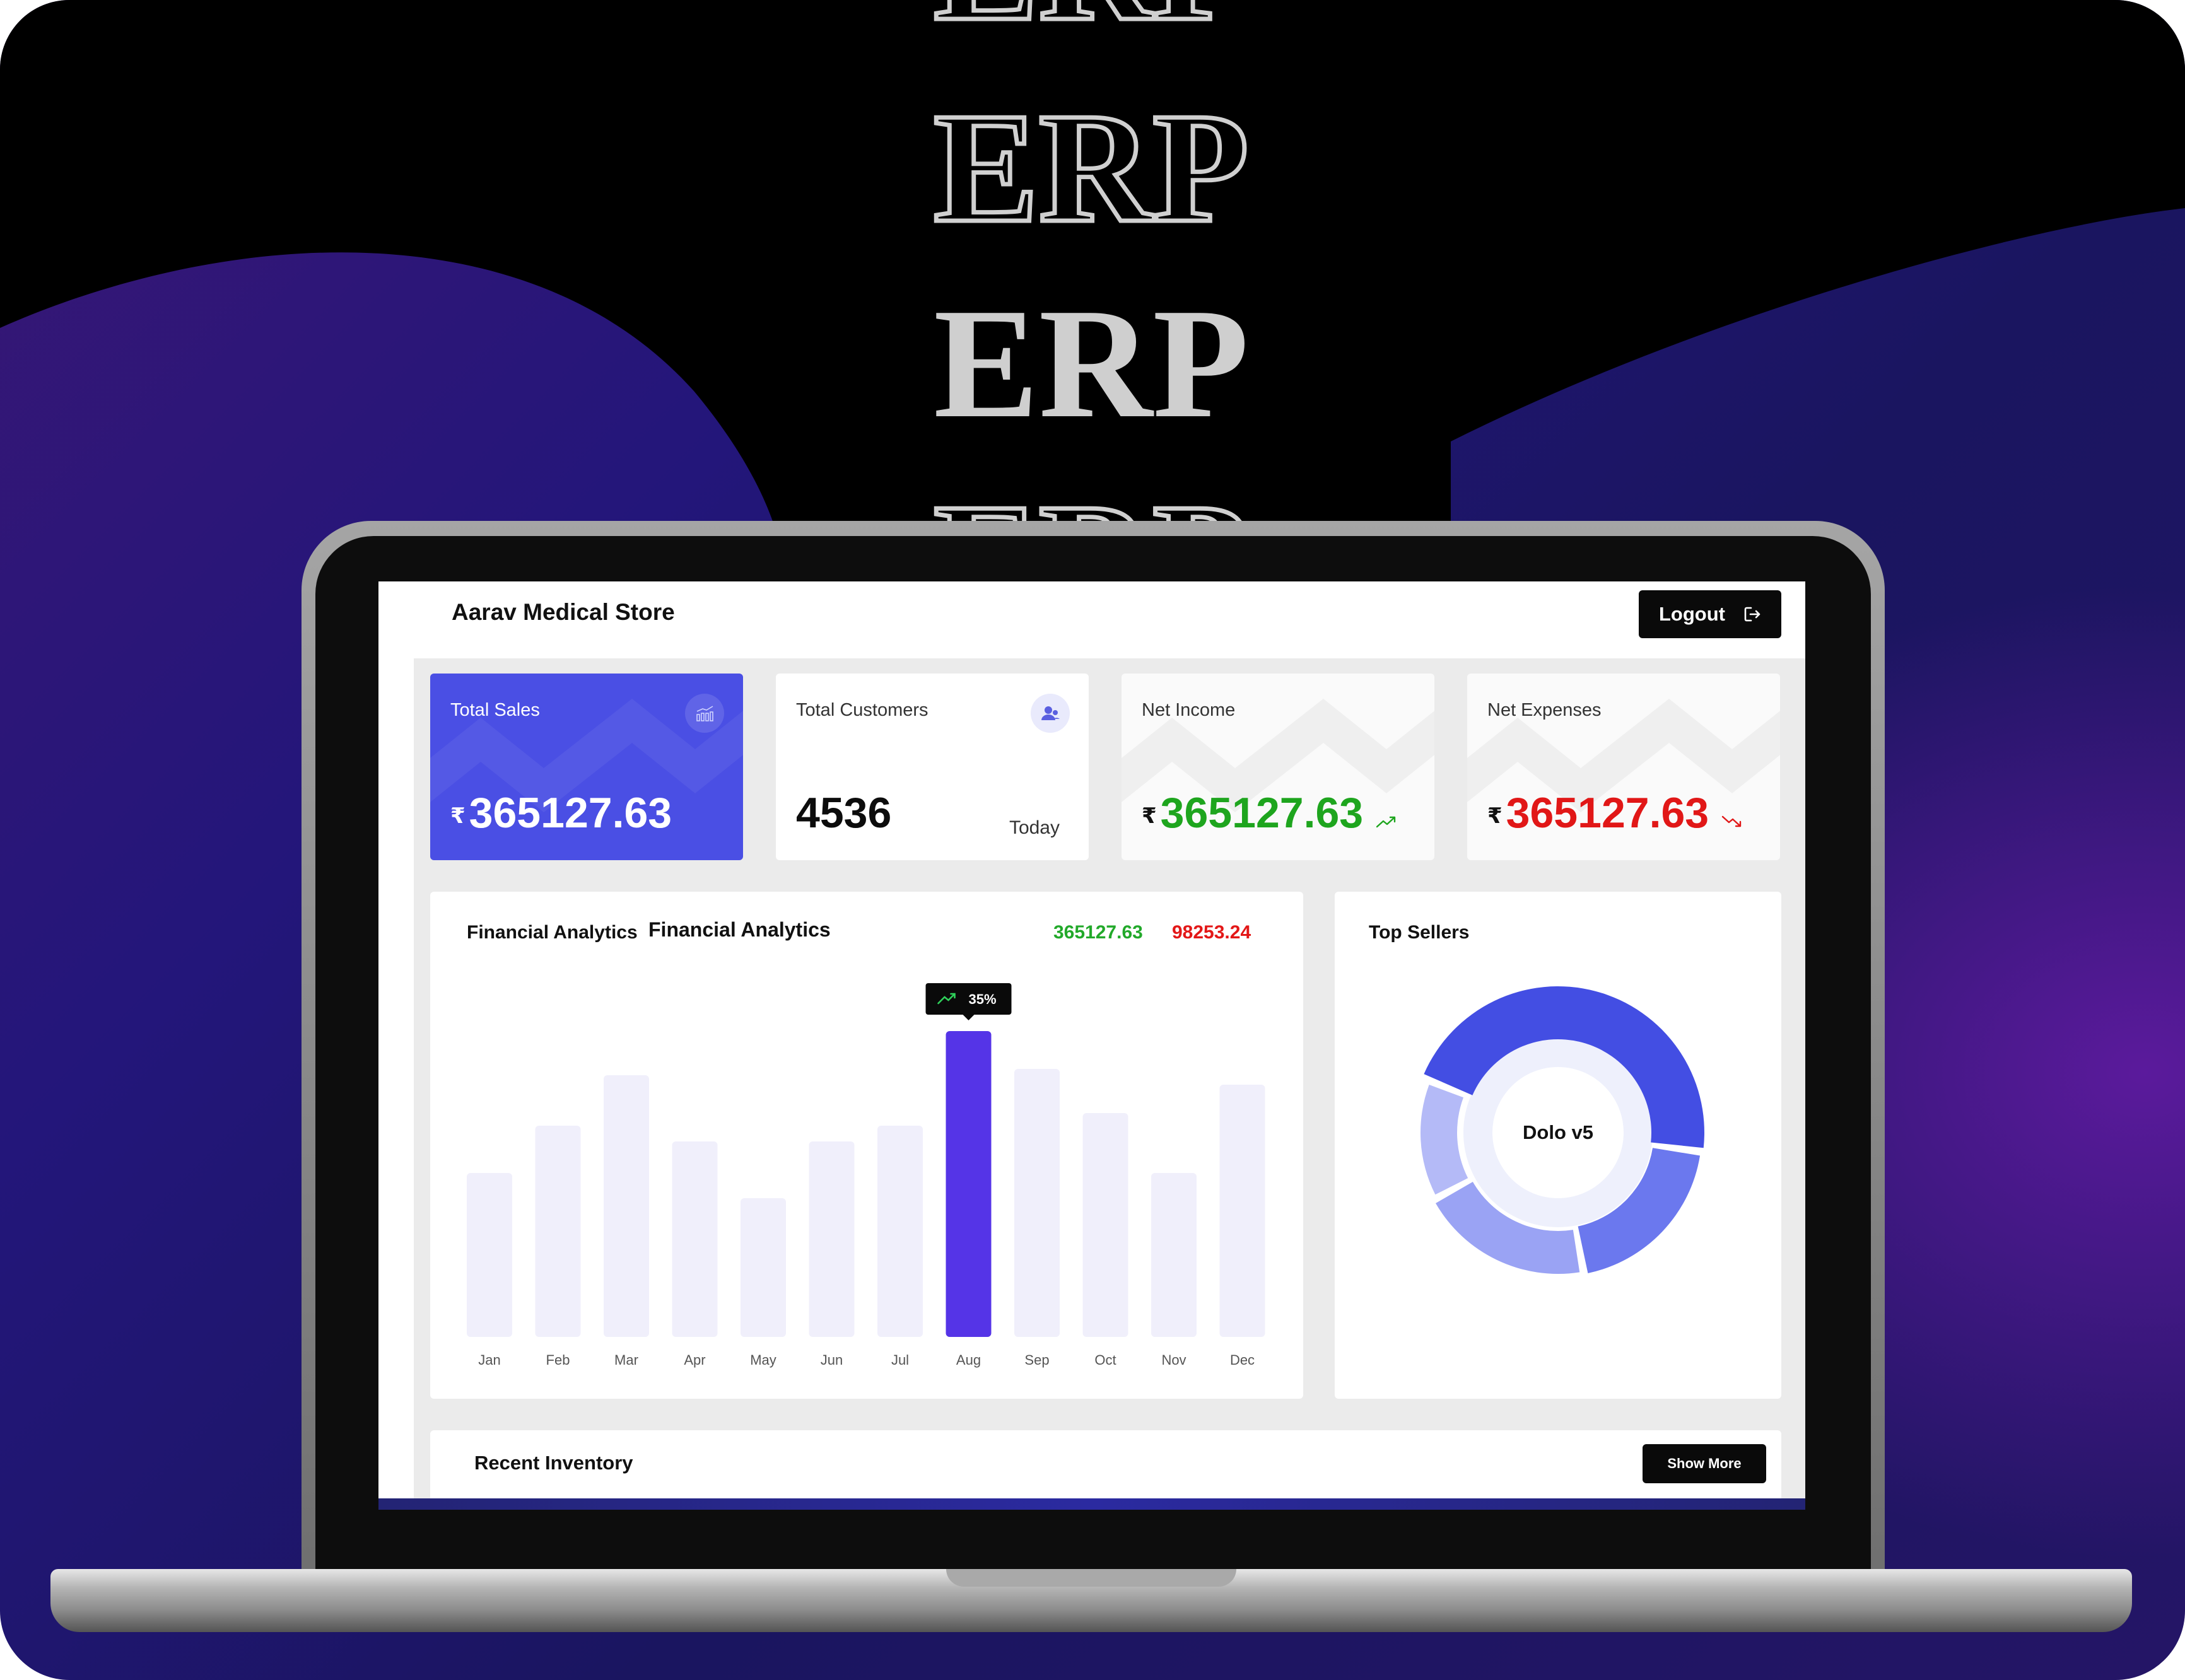 This screenshot has height=1680, width=2185. Describe the element at coordinates (570, 813) in the screenshot. I see `total-sales-amount: 365127.63` at that location.